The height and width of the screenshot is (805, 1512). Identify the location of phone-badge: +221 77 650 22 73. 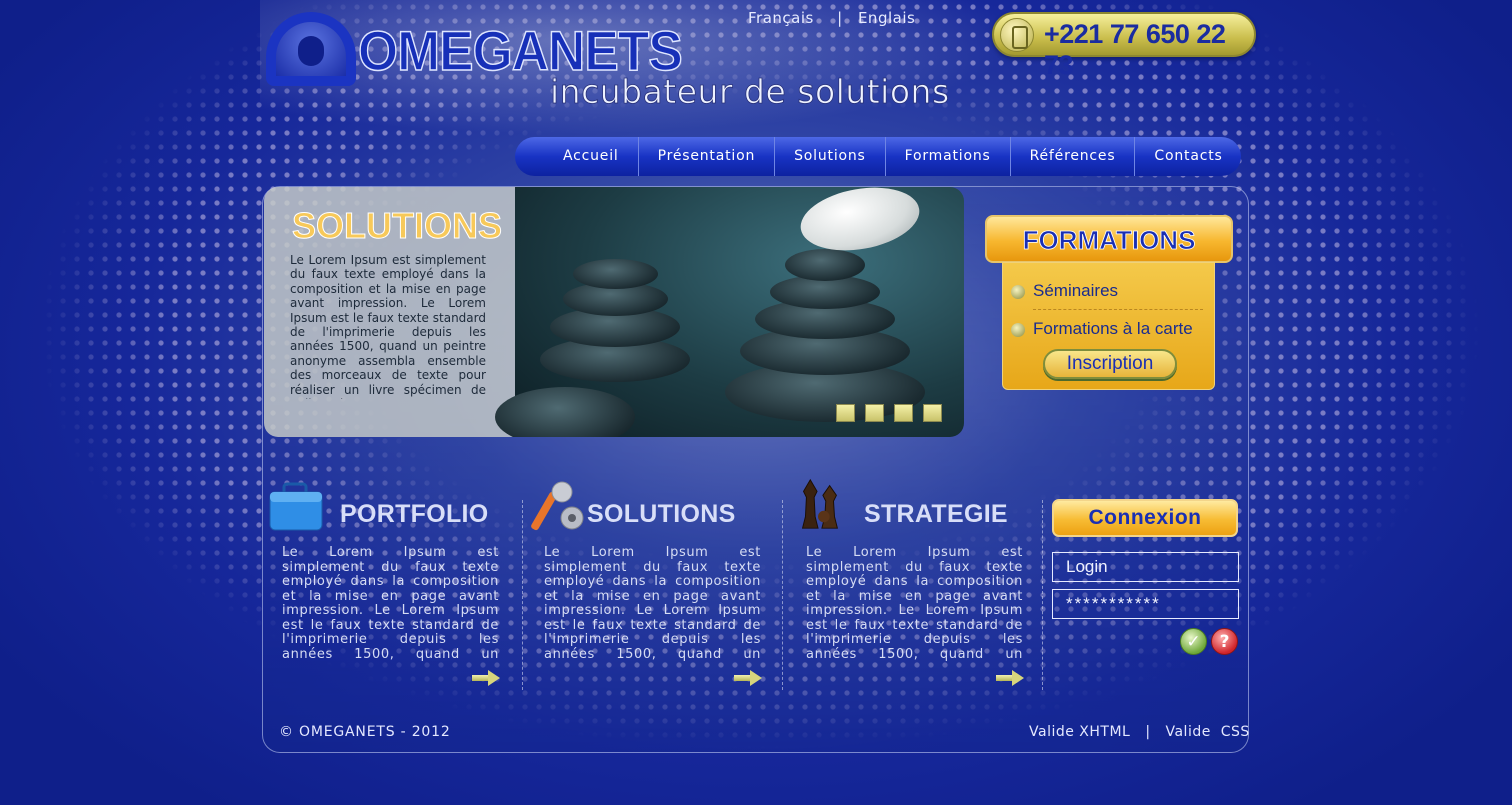
(1124, 46).